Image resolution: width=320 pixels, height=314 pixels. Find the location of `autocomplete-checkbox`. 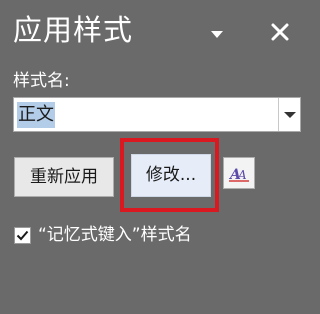

autocomplete-checkbox is located at coordinates (22, 235).